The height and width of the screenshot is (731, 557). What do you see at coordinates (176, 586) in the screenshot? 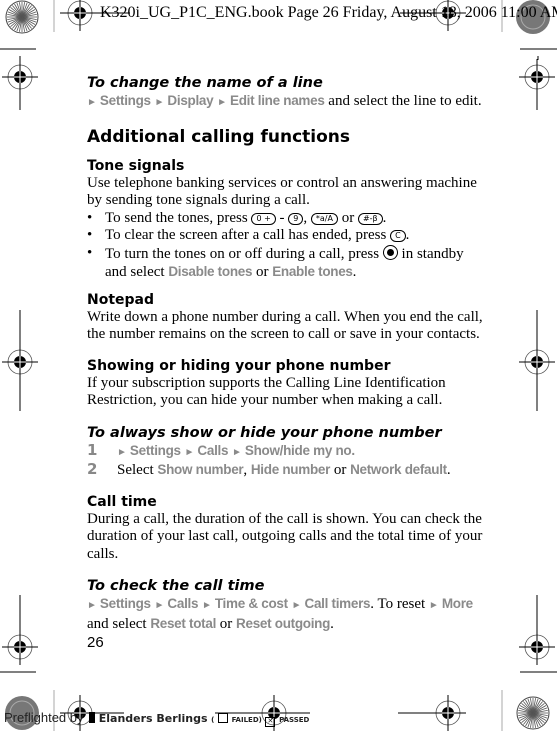
I see `heading-check-call-time: To check the call time` at bounding box center [176, 586].